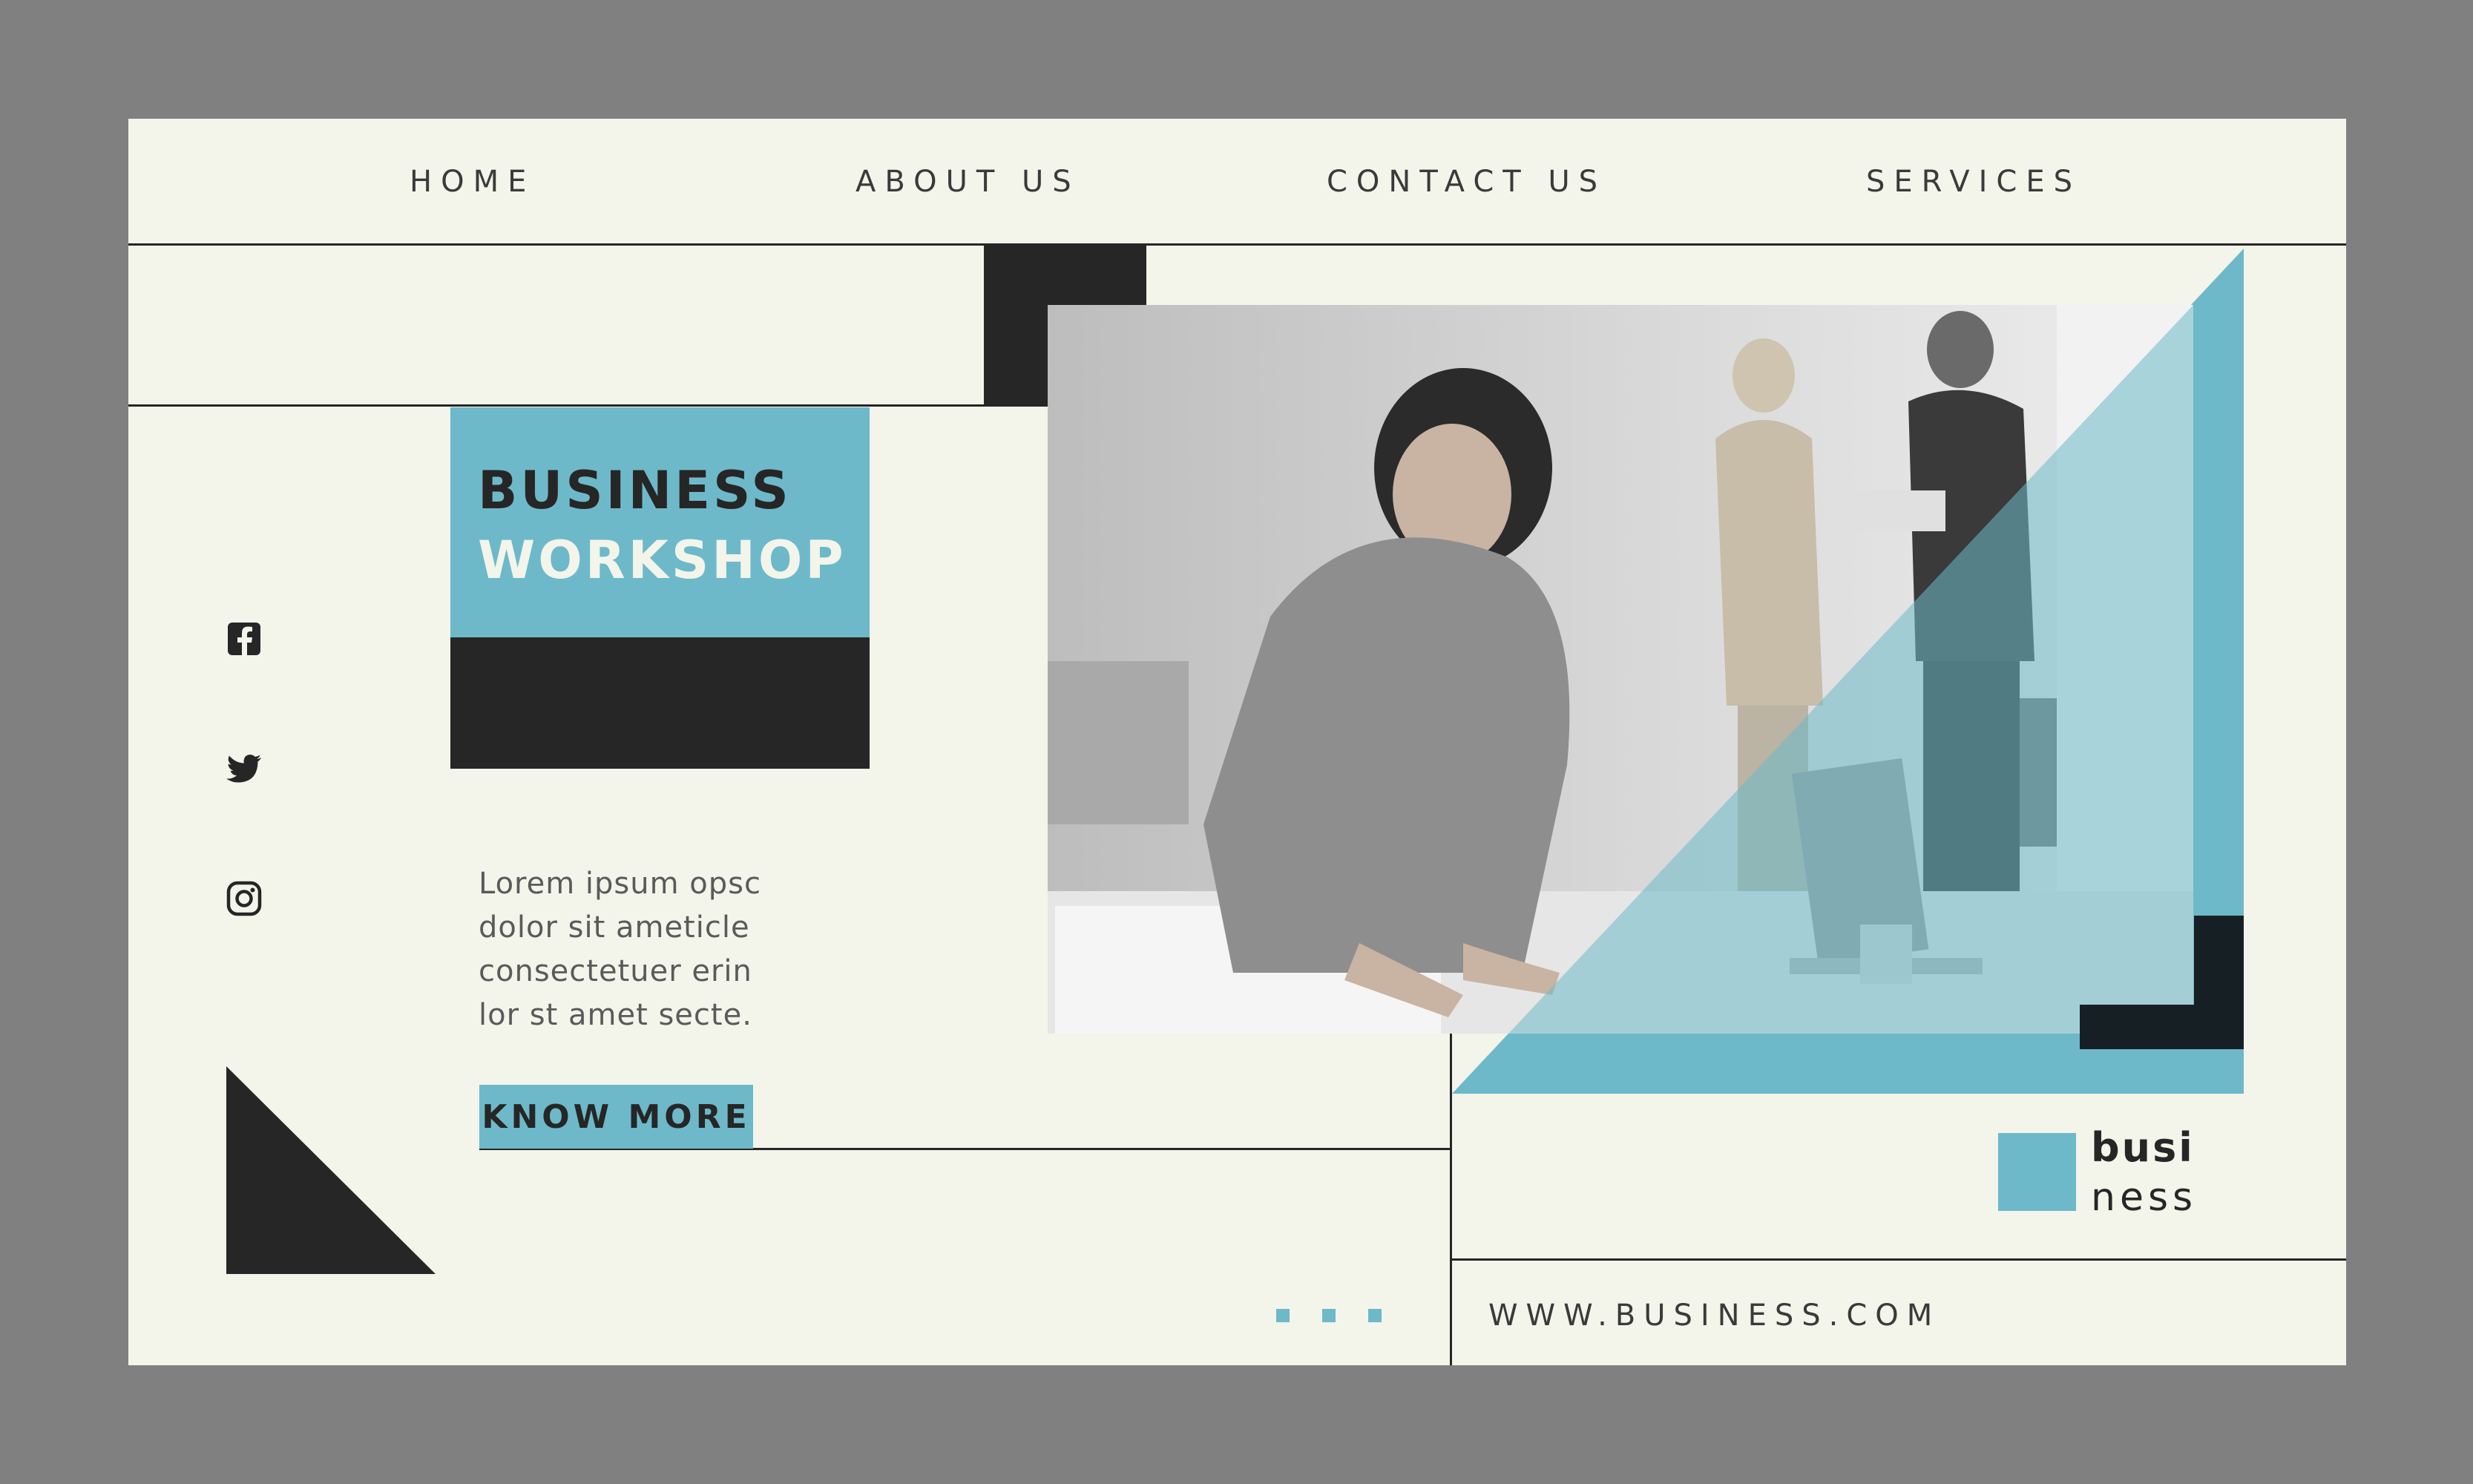  I want to click on description-line: Lorem ipsum opsc, so click(620, 884).